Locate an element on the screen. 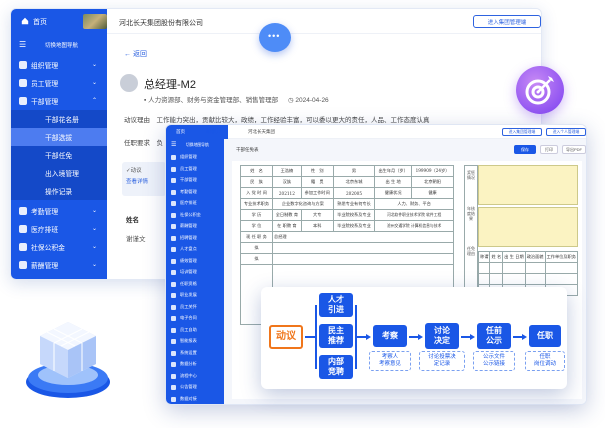 Image resolution: width=605 pixels, height=428 pixels. sidebar-item: 任职资格 is located at coordinates (195, 284).